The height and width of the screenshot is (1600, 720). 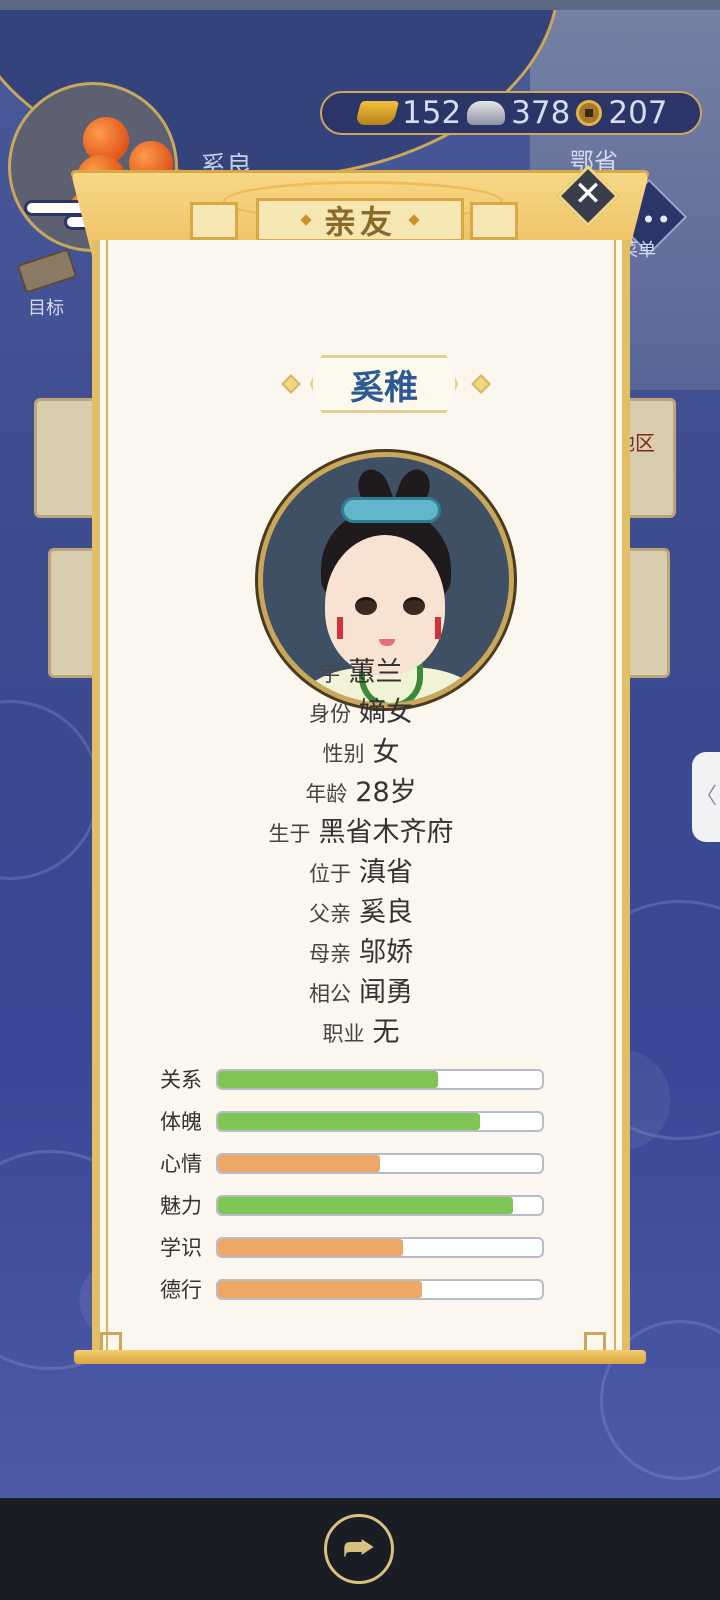 I want to click on stat-row-physique: 体魄, so click(x=360, y=1121).